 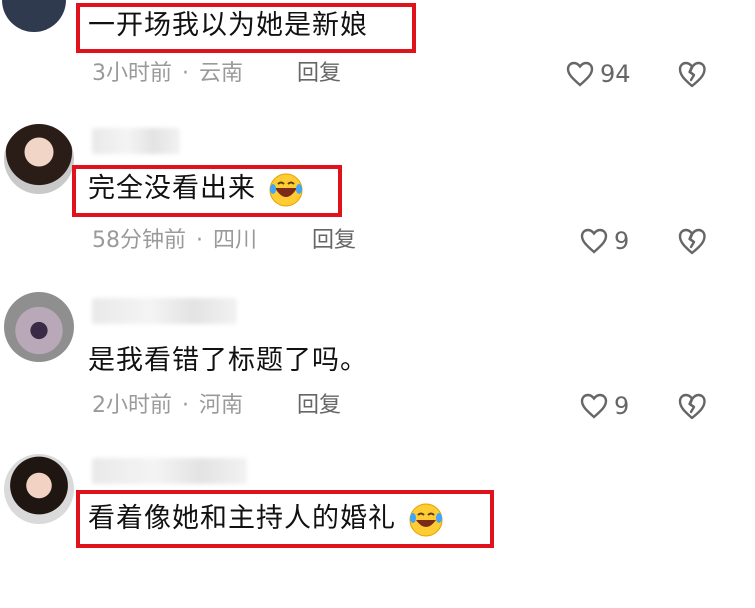 What do you see at coordinates (228, 25) in the screenshot?
I see `comment-text: 一开场我以为她是新娘` at bounding box center [228, 25].